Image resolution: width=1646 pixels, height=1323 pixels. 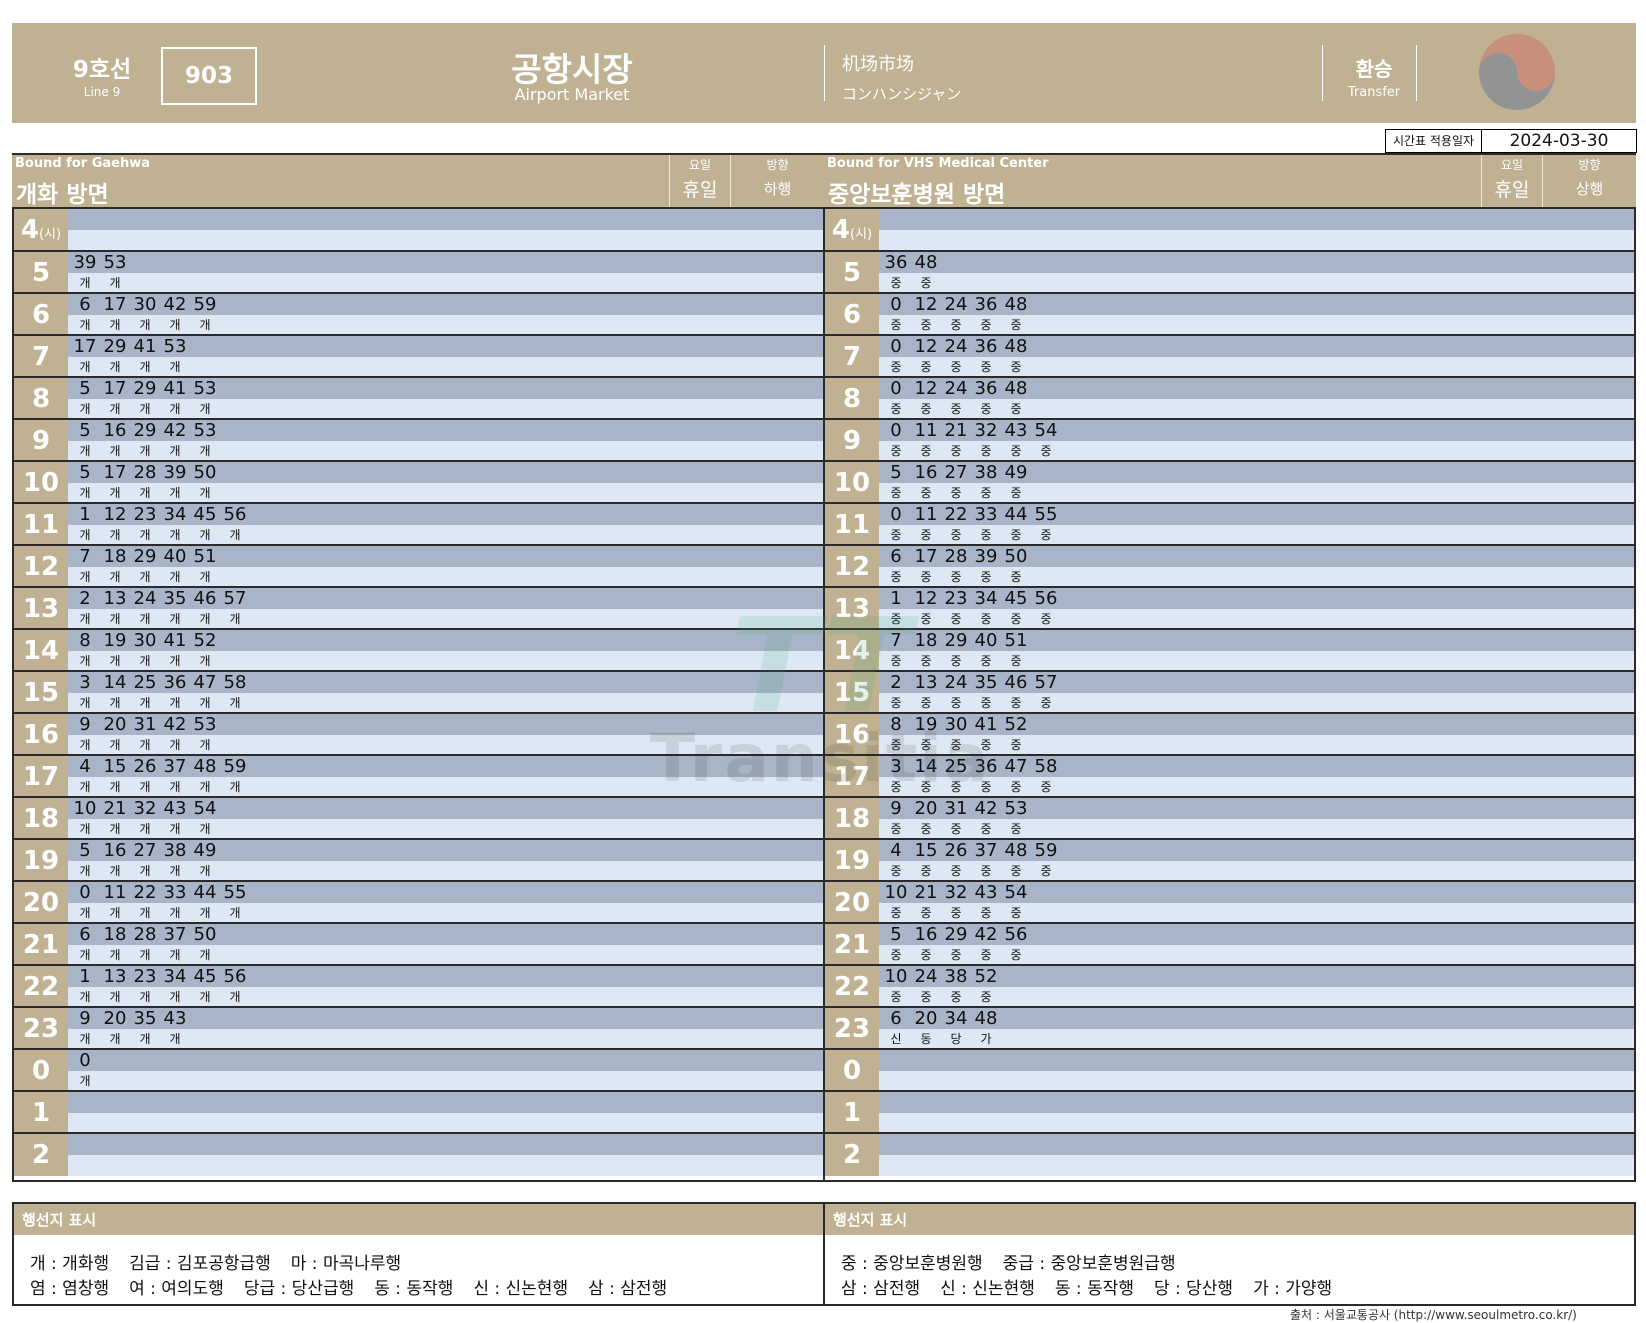 I want to click on departure-minute: 45, so click(x=205, y=976).